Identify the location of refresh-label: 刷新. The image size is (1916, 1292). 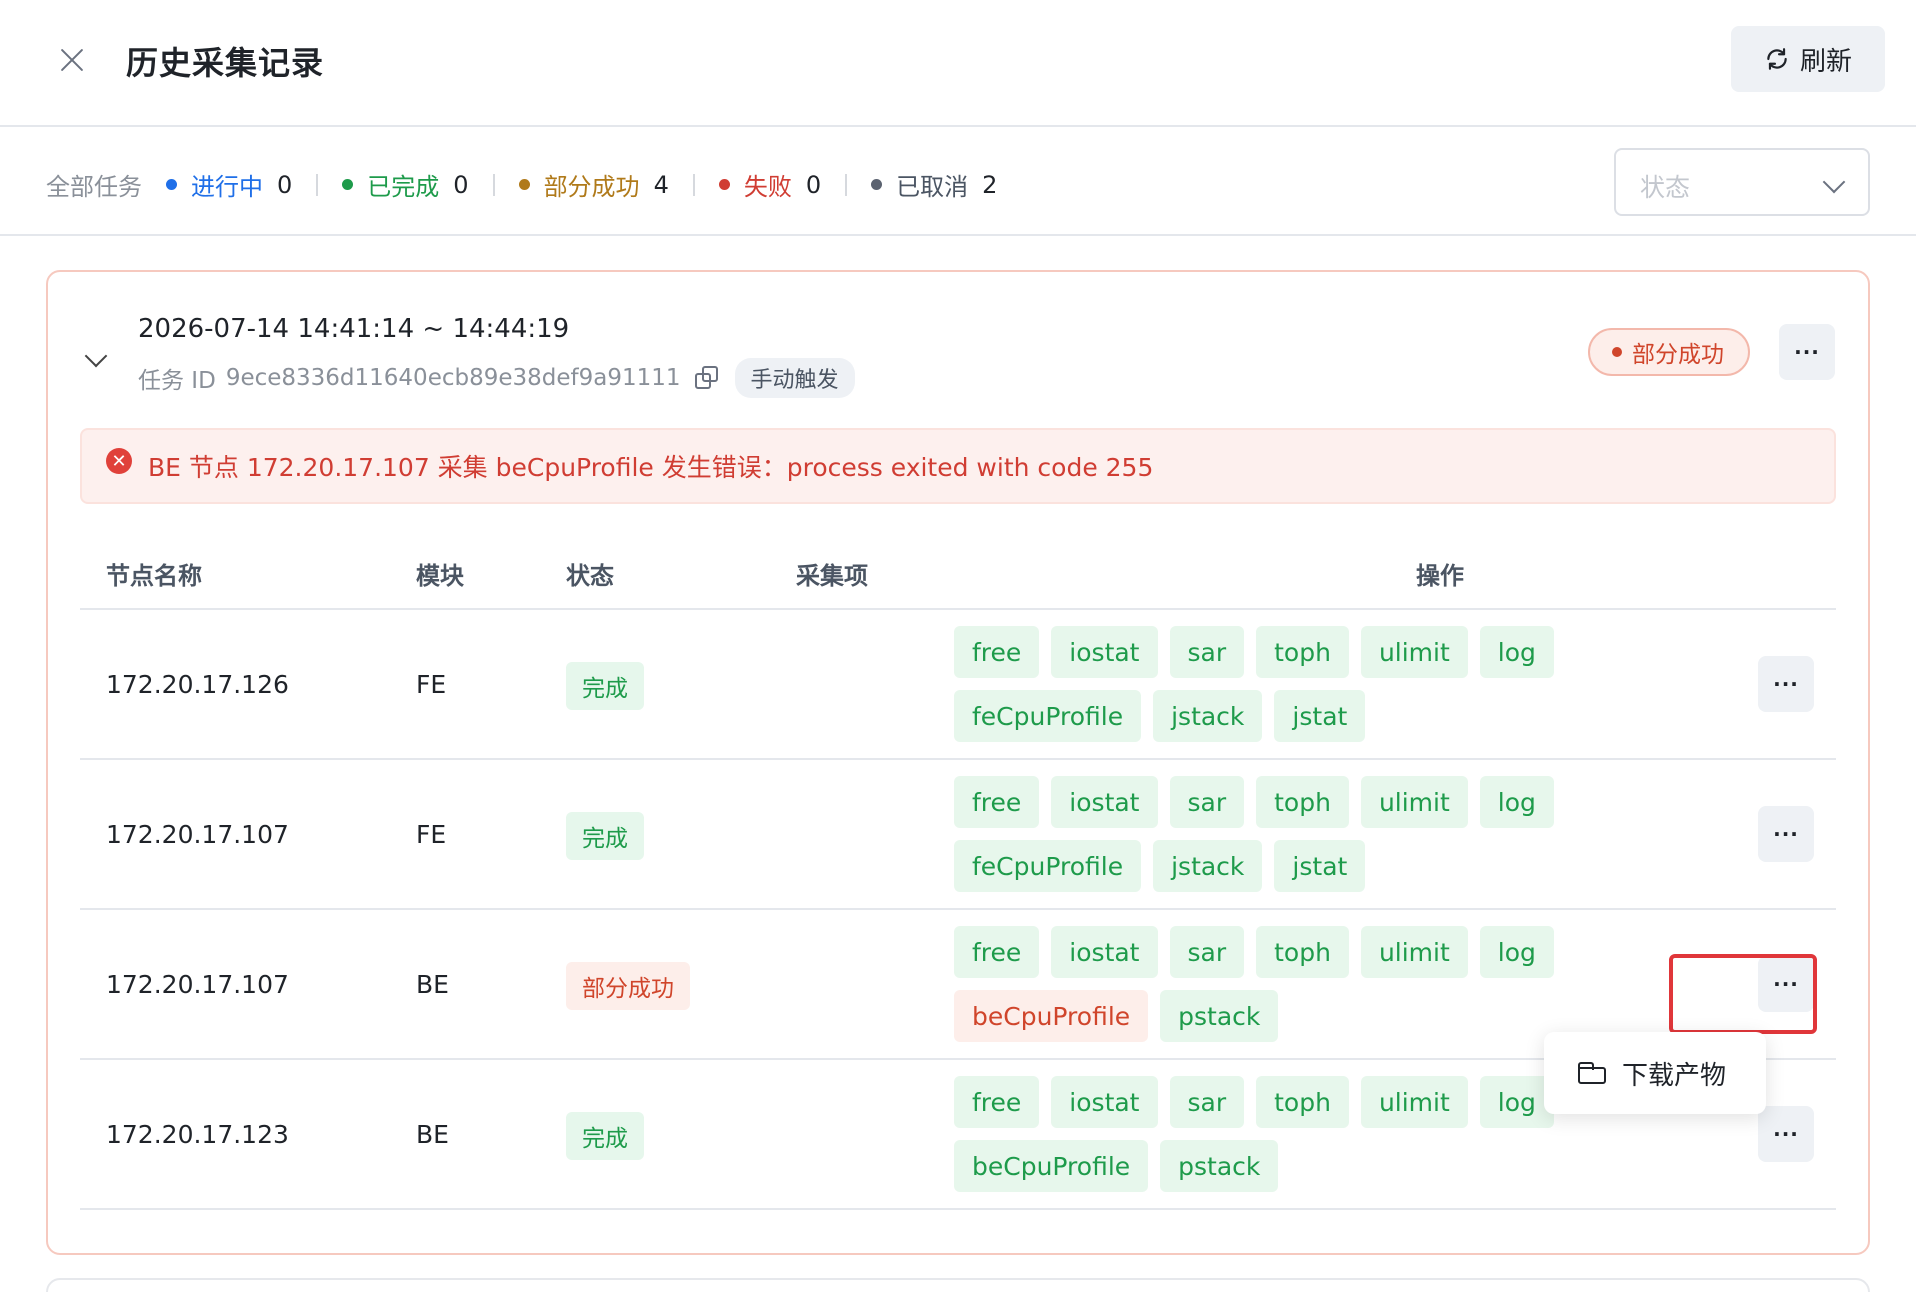
(1825, 61).